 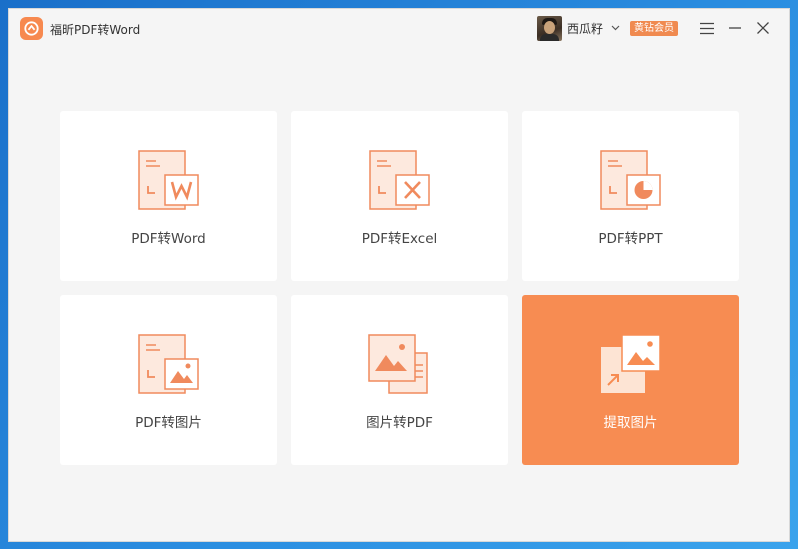 I want to click on hamburger-menu-icon, so click(x=707, y=28).